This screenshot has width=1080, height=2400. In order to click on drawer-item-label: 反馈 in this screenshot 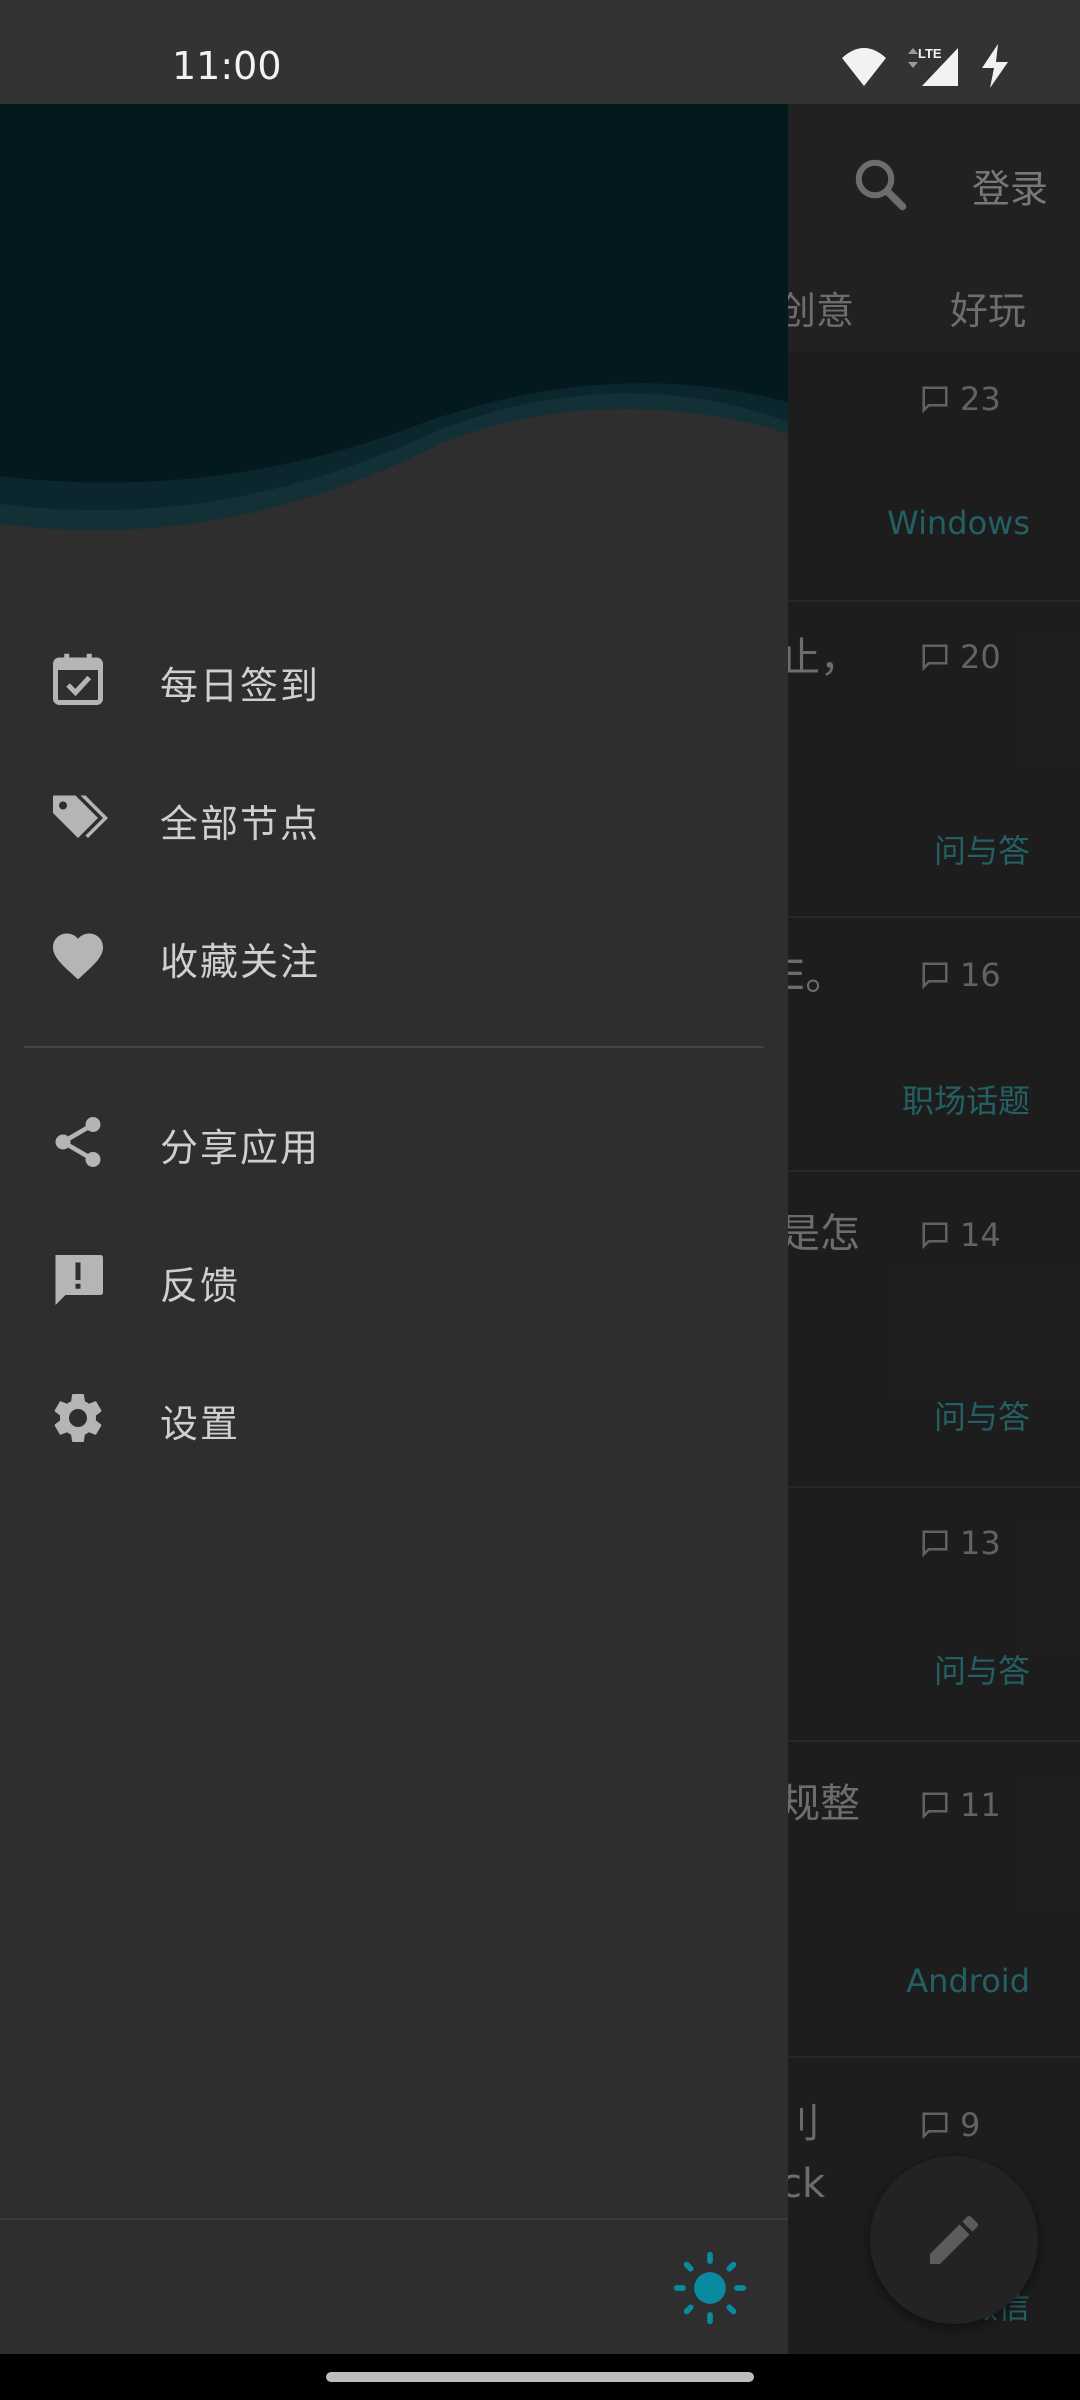, I will do `click(200, 1286)`.